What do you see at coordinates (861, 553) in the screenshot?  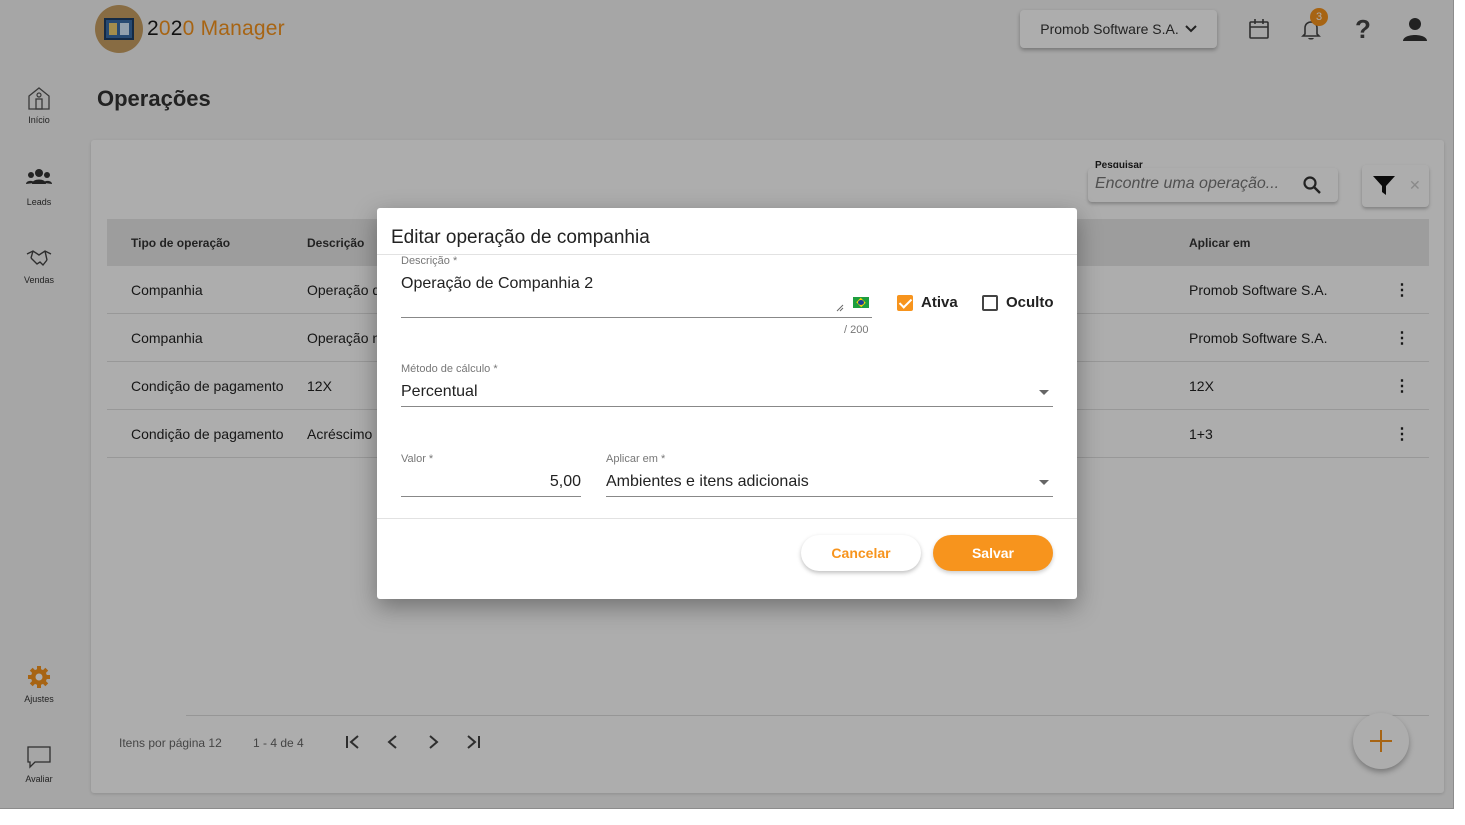 I see `cancel-button: Cancelar` at bounding box center [861, 553].